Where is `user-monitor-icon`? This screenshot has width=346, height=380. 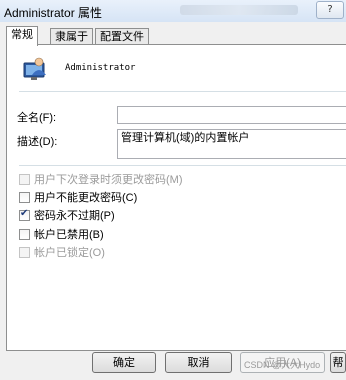
user-monitor-icon is located at coordinates (34, 68).